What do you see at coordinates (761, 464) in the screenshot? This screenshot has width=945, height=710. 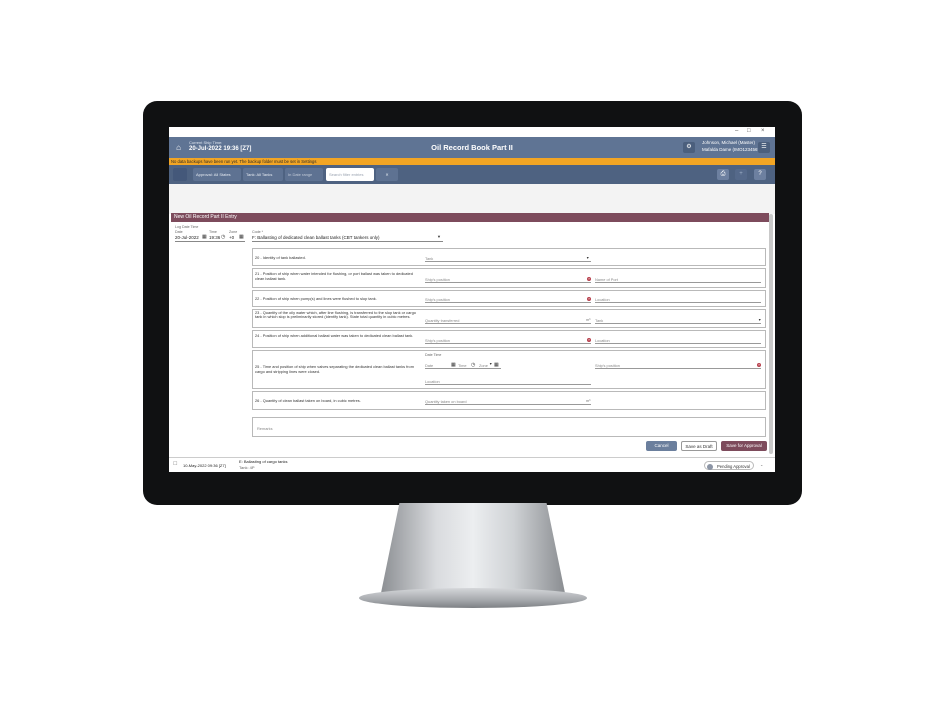 I see `chevron-down-icon: ⌄` at bounding box center [761, 464].